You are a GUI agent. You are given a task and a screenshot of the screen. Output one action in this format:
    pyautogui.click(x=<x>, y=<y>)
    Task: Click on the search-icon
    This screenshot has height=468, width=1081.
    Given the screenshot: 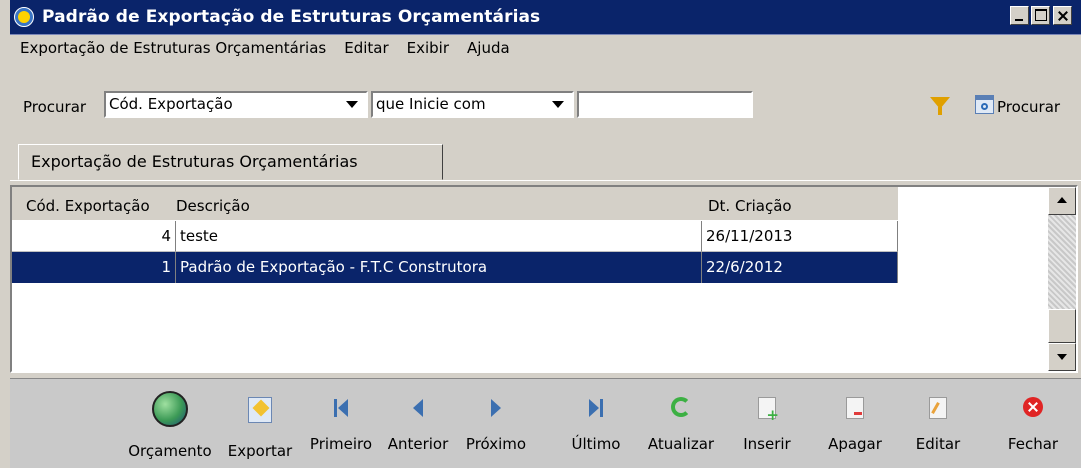 What is the action you would take?
    pyautogui.click(x=984, y=104)
    